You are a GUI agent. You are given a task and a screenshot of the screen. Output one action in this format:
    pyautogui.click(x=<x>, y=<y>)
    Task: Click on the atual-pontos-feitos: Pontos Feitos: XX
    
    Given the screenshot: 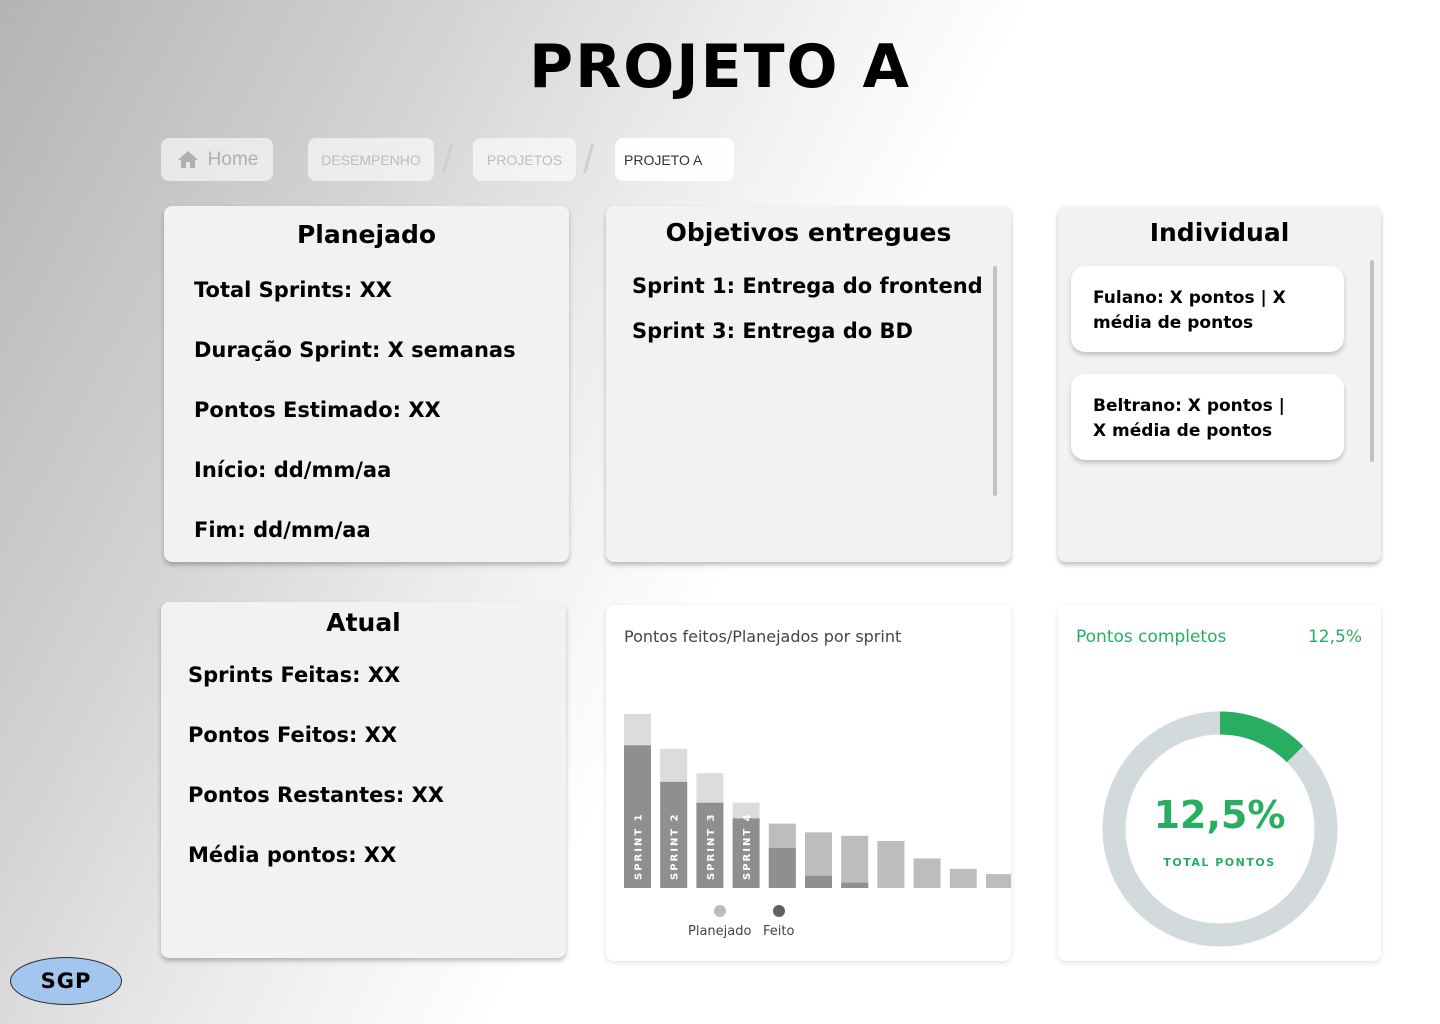 What is the action you would take?
    pyautogui.click(x=293, y=735)
    